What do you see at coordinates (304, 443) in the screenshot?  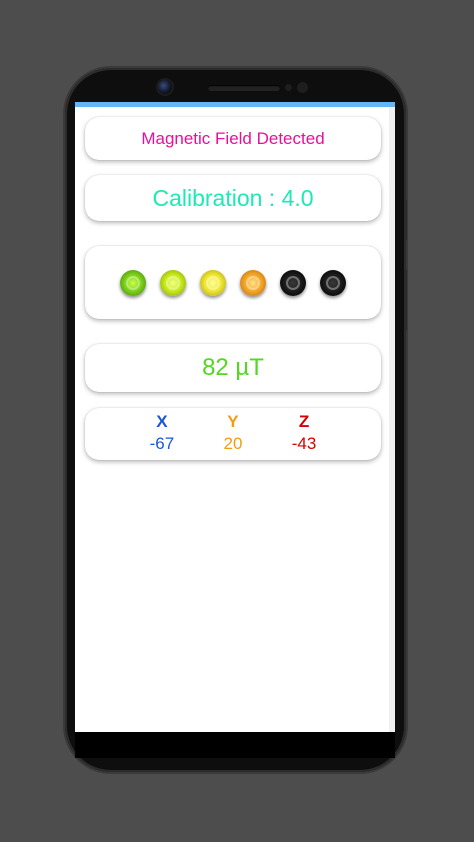 I see `axis-z-value: -43` at bounding box center [304, 443].